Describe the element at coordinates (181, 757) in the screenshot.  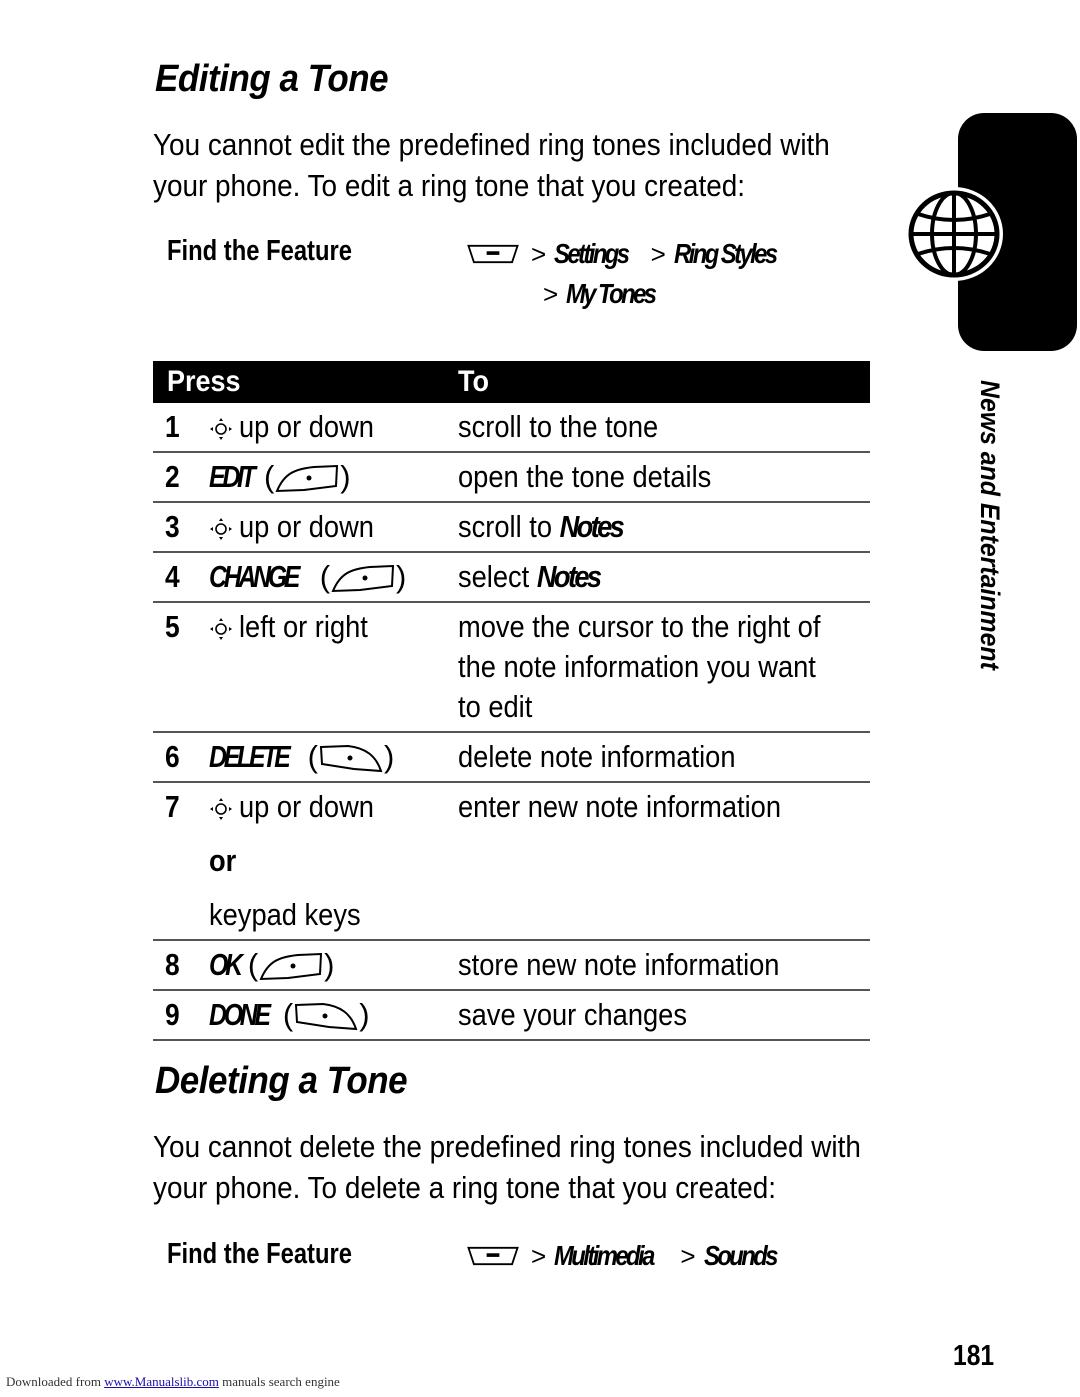
I see `step-number: 6` at that location.